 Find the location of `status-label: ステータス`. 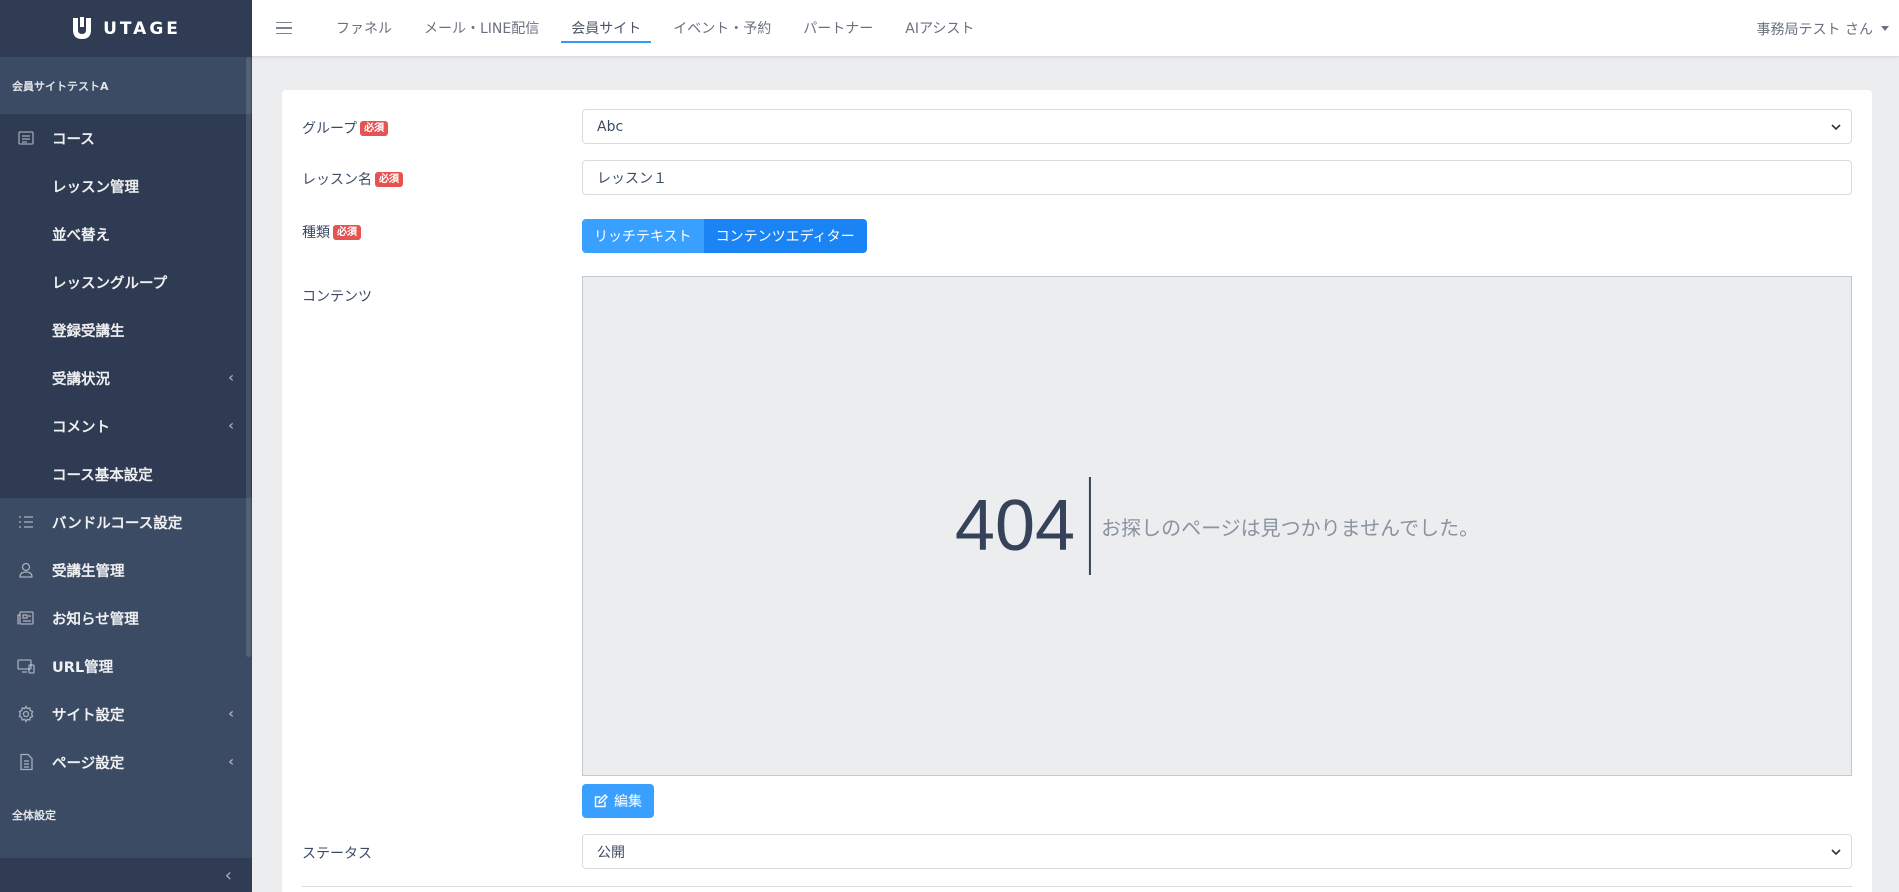

status-label: ステータス is located at coordinates (337, 854).